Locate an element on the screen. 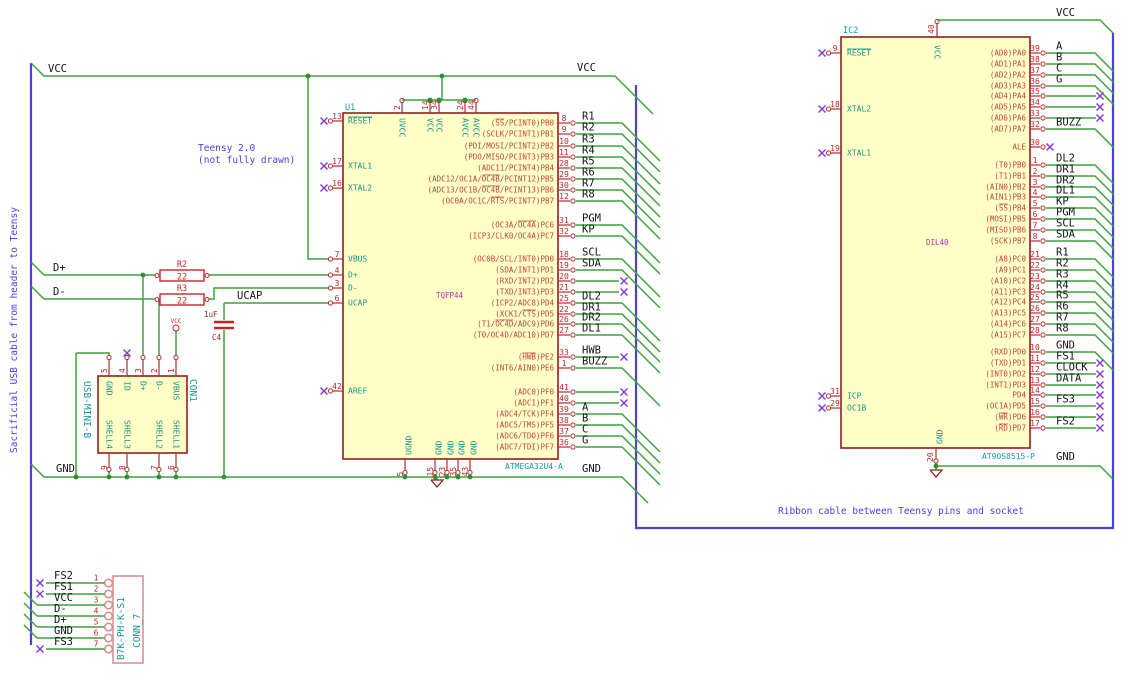  pin-name: (AD4)PA4 is located at coordinates (1008, 96).